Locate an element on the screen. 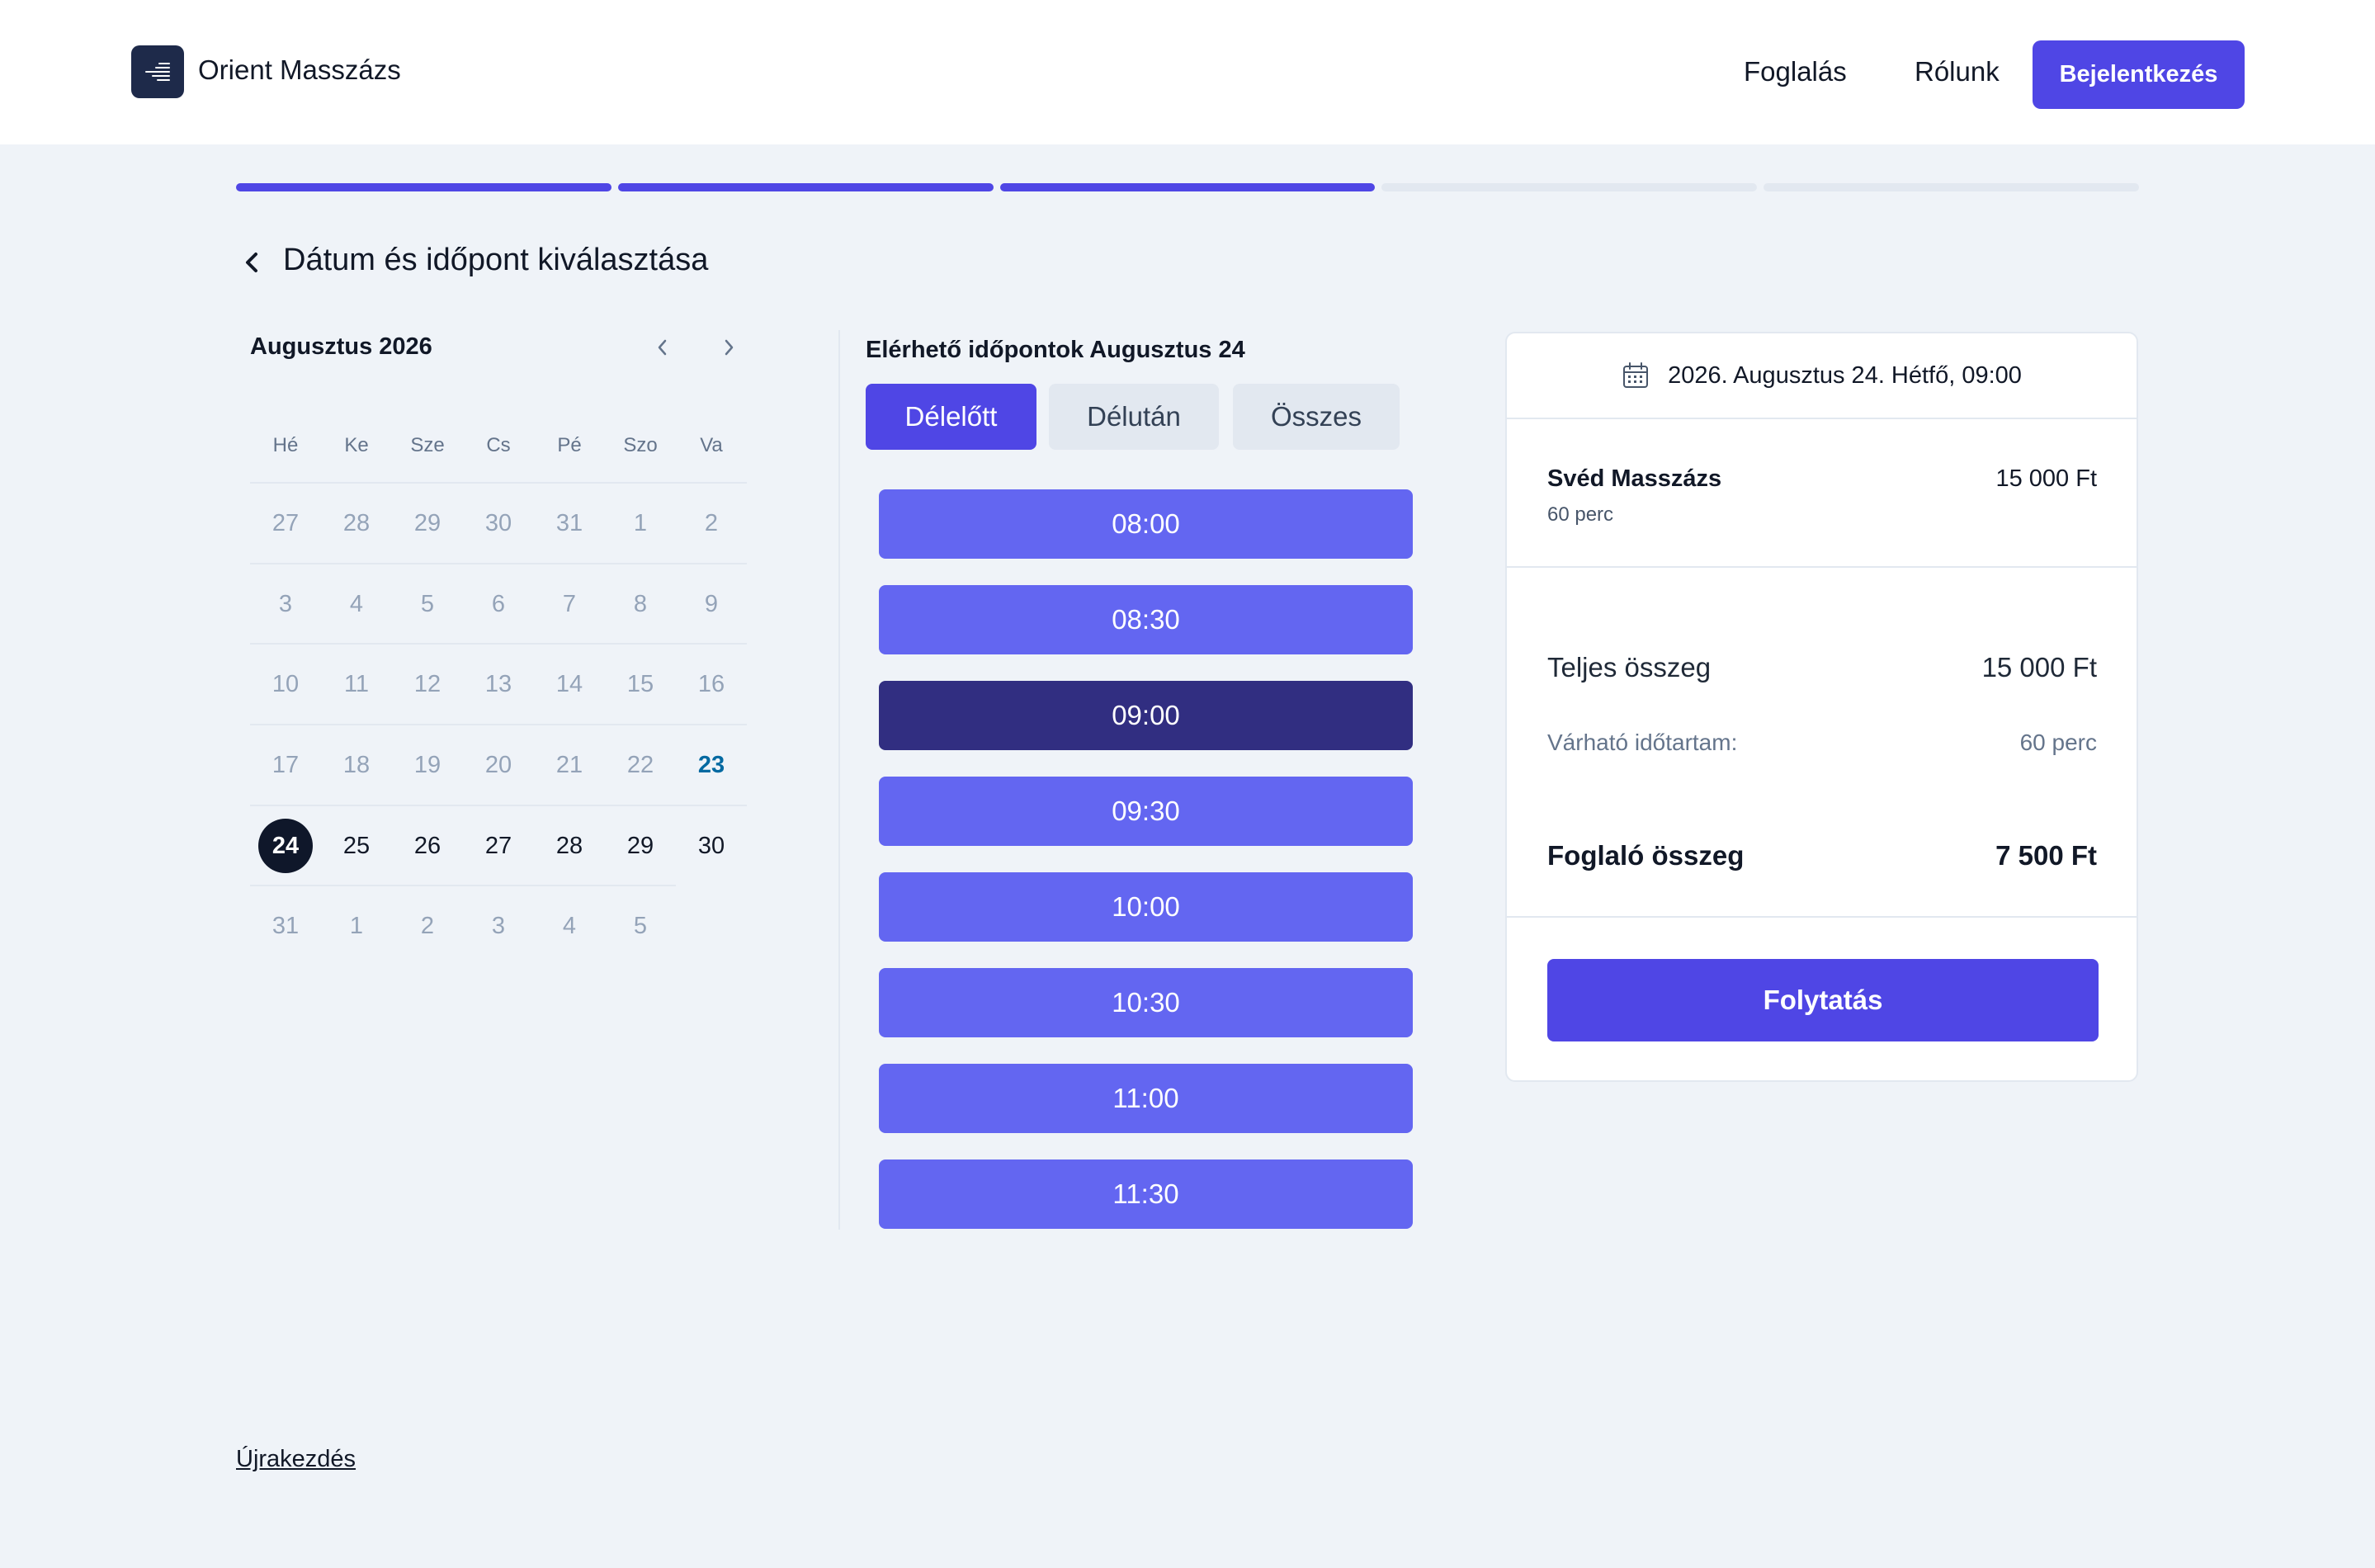 This screenshot has width=2375, height=1568. continue-button: Folytatás is located at coordinates (1823, 1000).